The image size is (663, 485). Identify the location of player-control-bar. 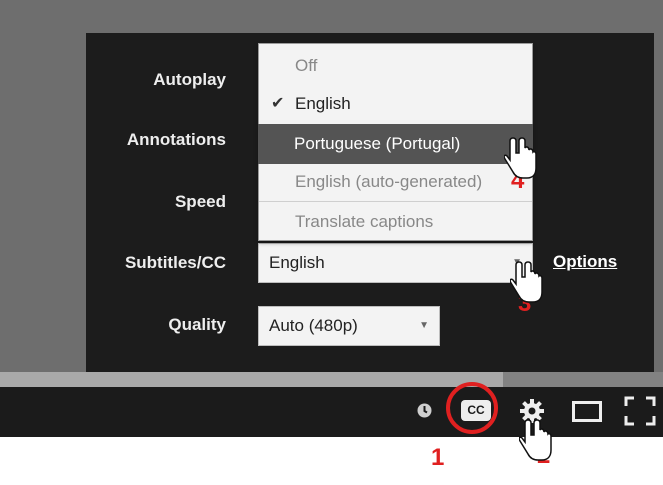
(331, 412).